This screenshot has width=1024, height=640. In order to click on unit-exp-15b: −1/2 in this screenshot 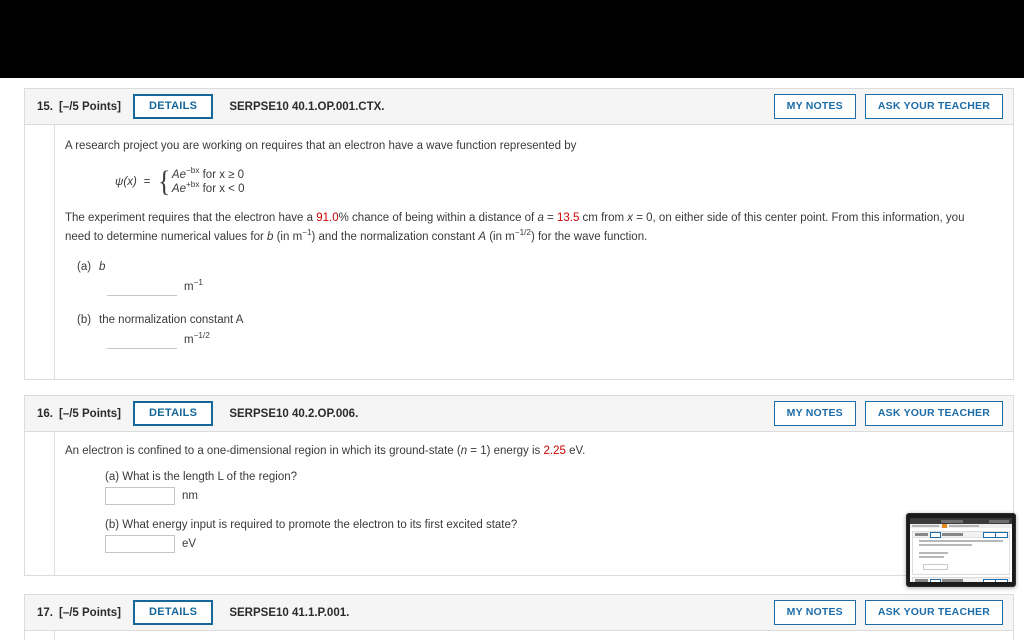, I will do `click(201, 336)`.